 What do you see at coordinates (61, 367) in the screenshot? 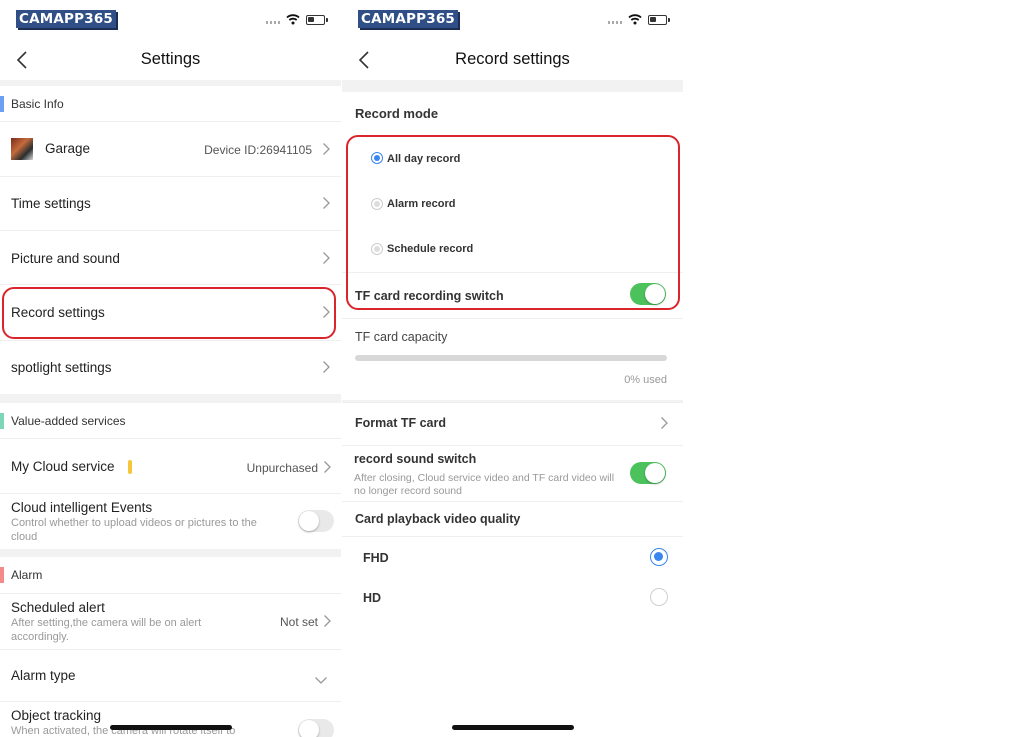
I see `menu-item-label: spotlight settings` at bounding box center [61, 367].